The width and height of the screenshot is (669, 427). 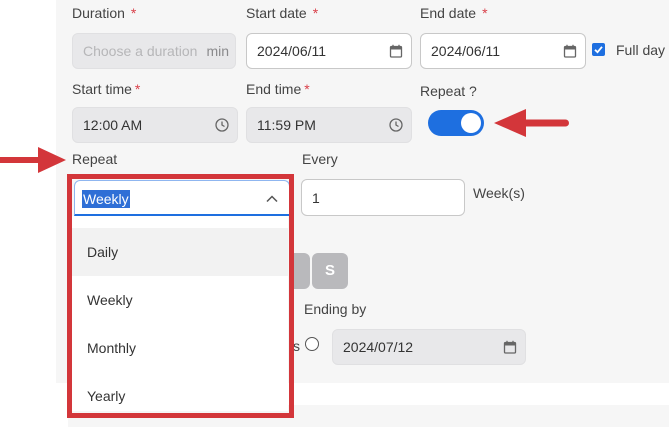 What do you see at coordinates (454, 13) in the screenshot?
I see `end-date-label: End date *` at bounding box center [454, 13].